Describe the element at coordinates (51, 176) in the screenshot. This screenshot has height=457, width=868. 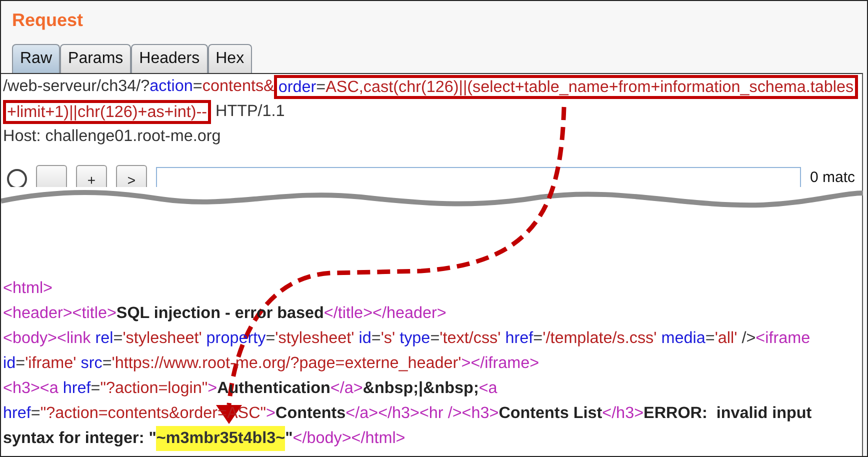
I see `search-nav-button` at that location.